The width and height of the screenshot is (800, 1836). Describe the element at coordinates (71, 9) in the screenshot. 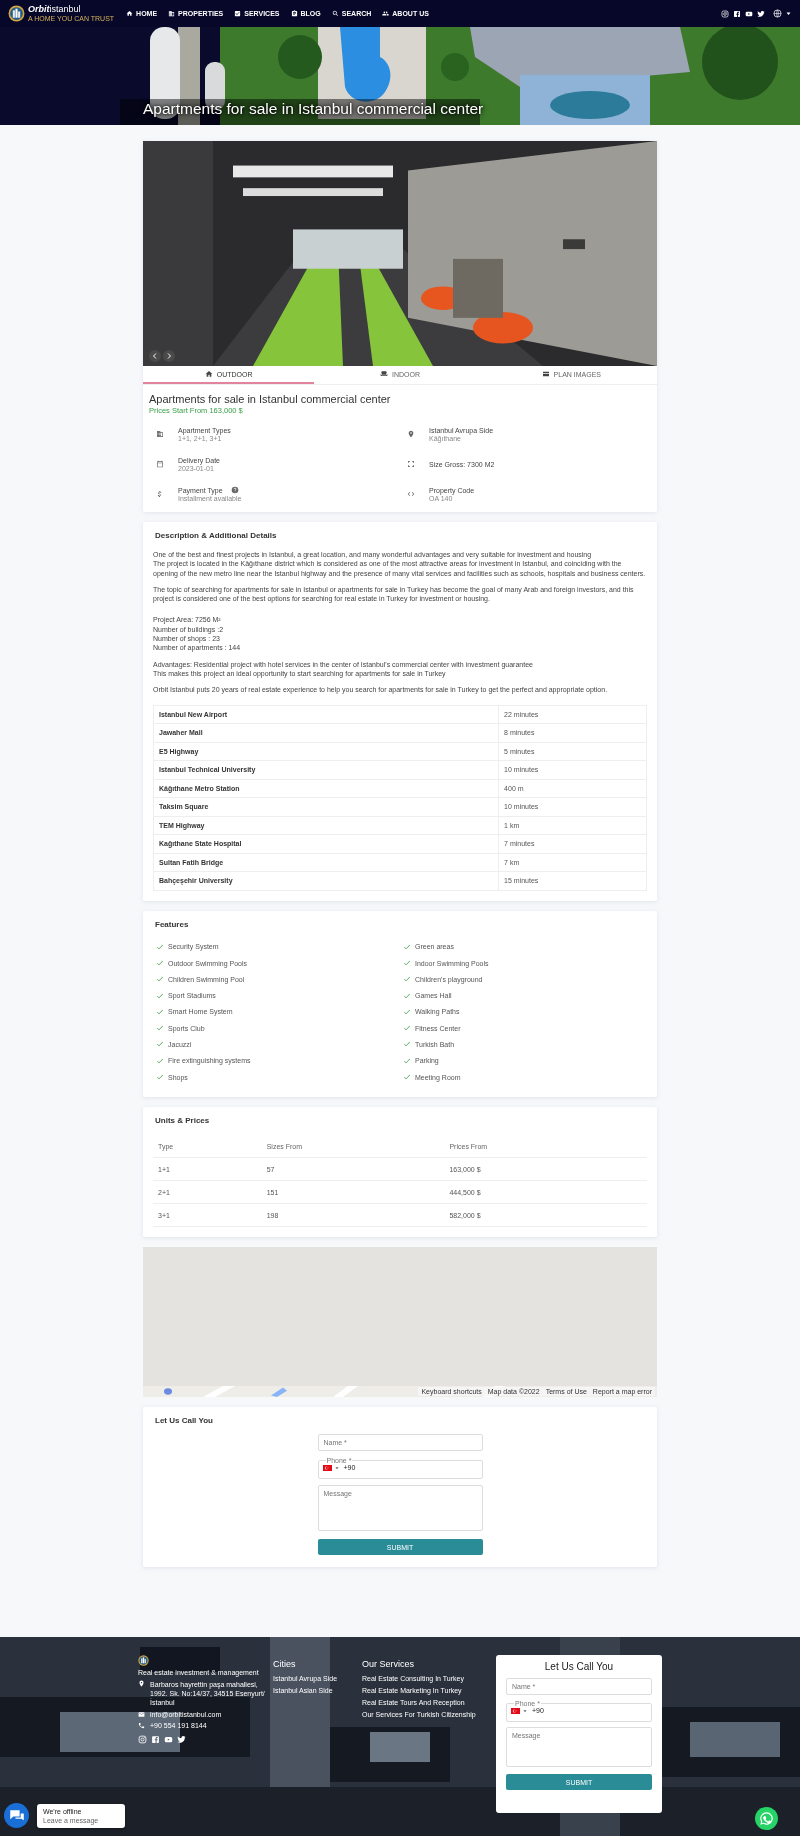

I see `logo-text: Orbitistanbul` at that location.